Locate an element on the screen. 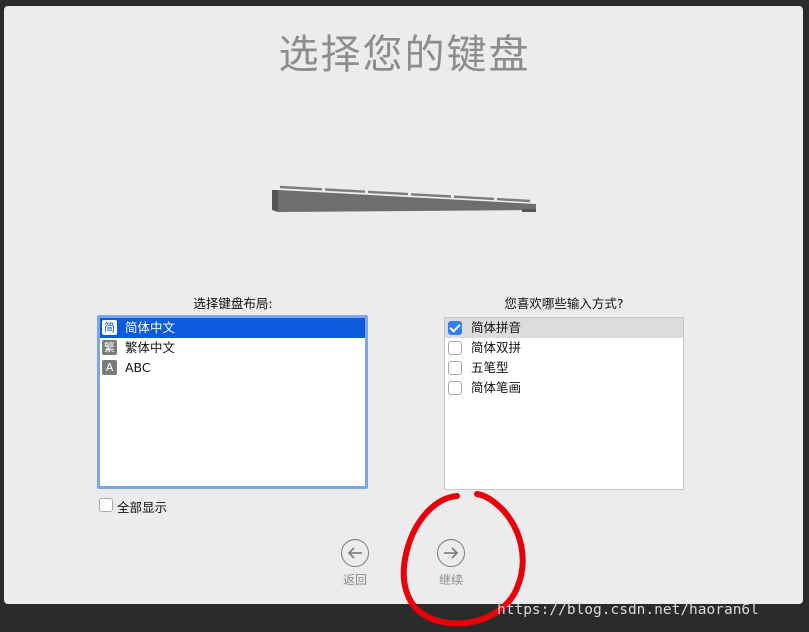 This screenshot has width=809, height=632. list-item-pinyin: 简体拼音 is located at coordinates (564, 328).